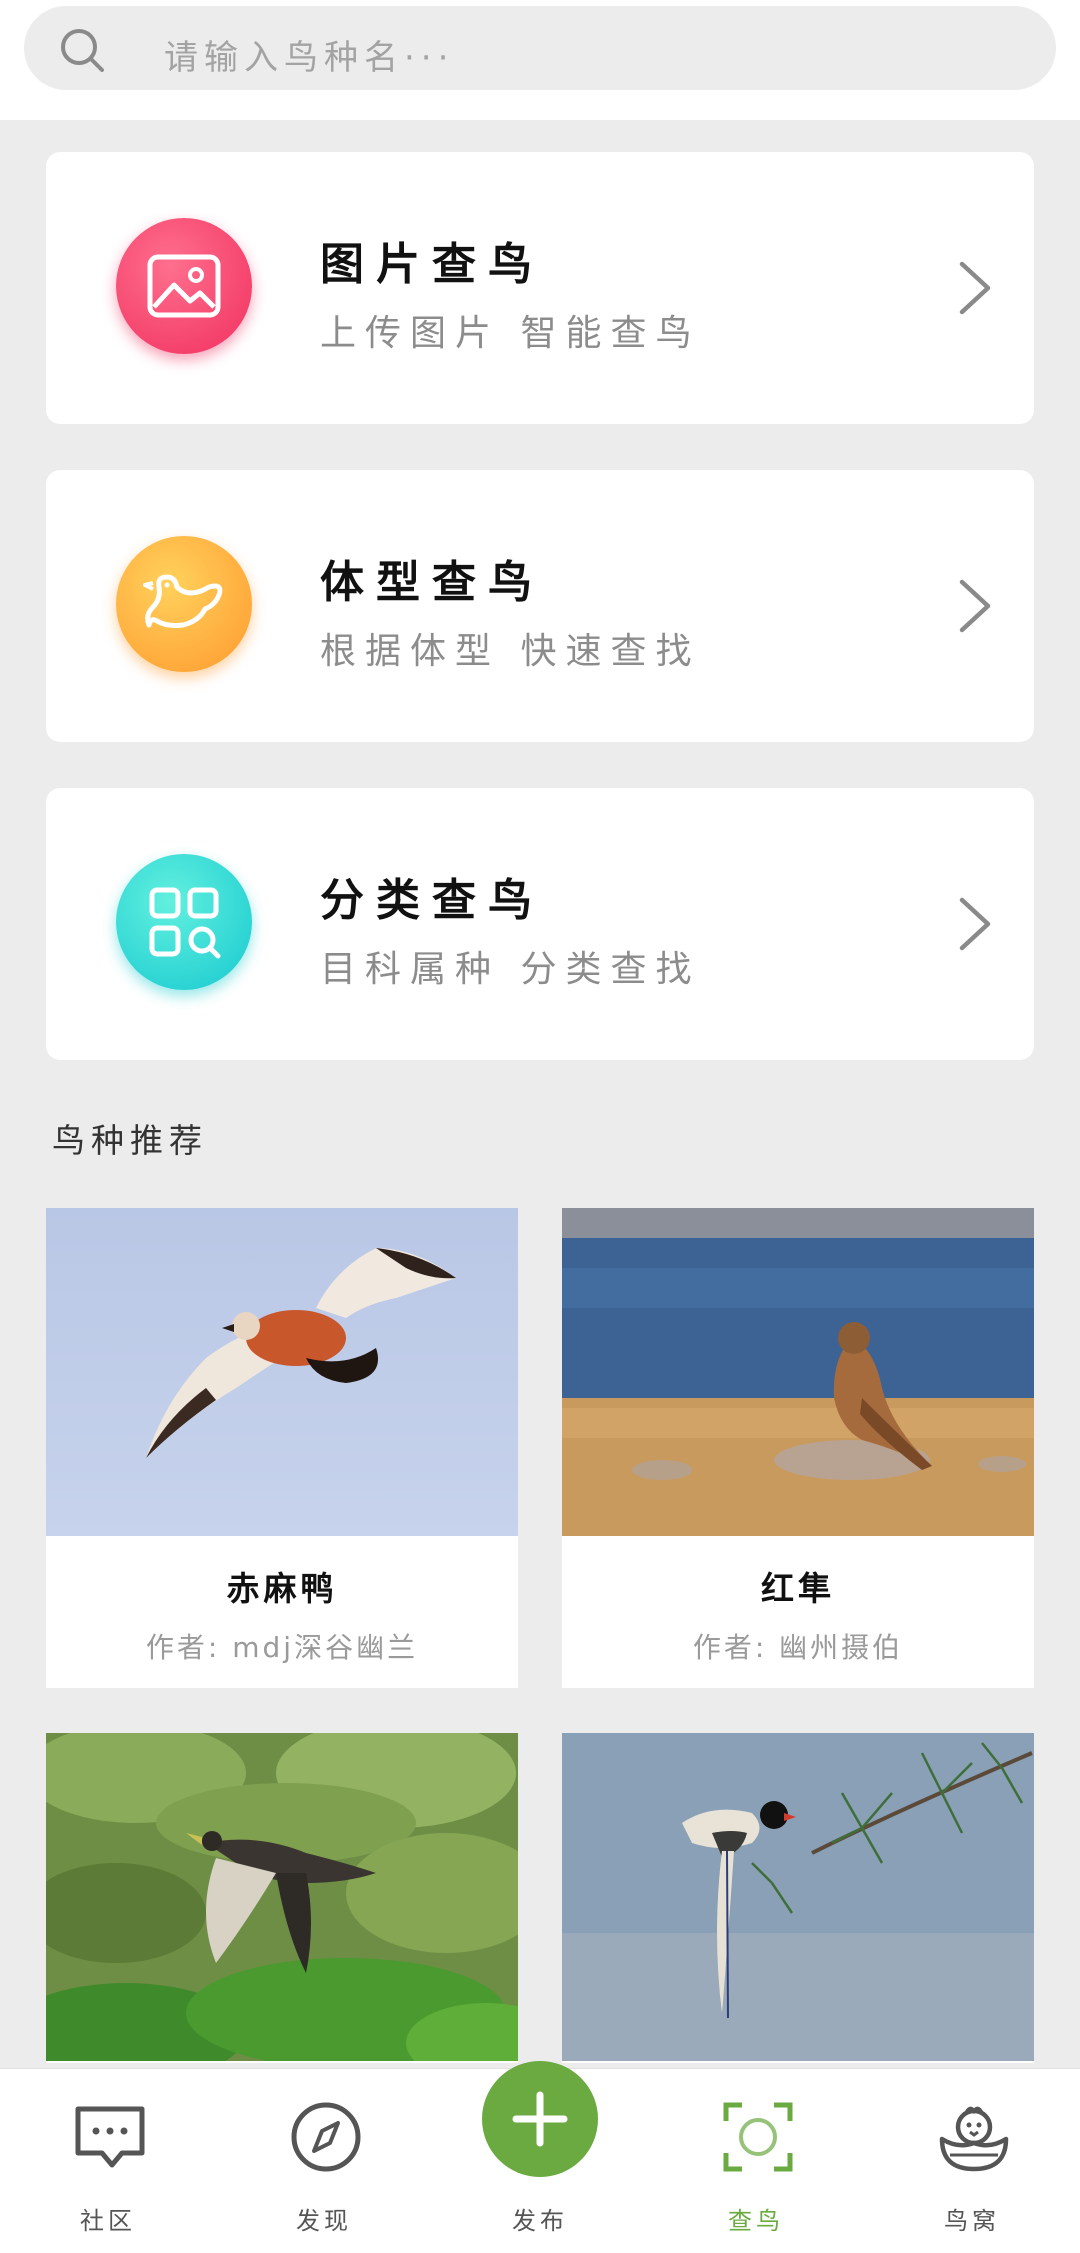 The height and width of the screenshot is (2253, 1080). I want to click on nav-label: 查鸟, so click(756, 2221).